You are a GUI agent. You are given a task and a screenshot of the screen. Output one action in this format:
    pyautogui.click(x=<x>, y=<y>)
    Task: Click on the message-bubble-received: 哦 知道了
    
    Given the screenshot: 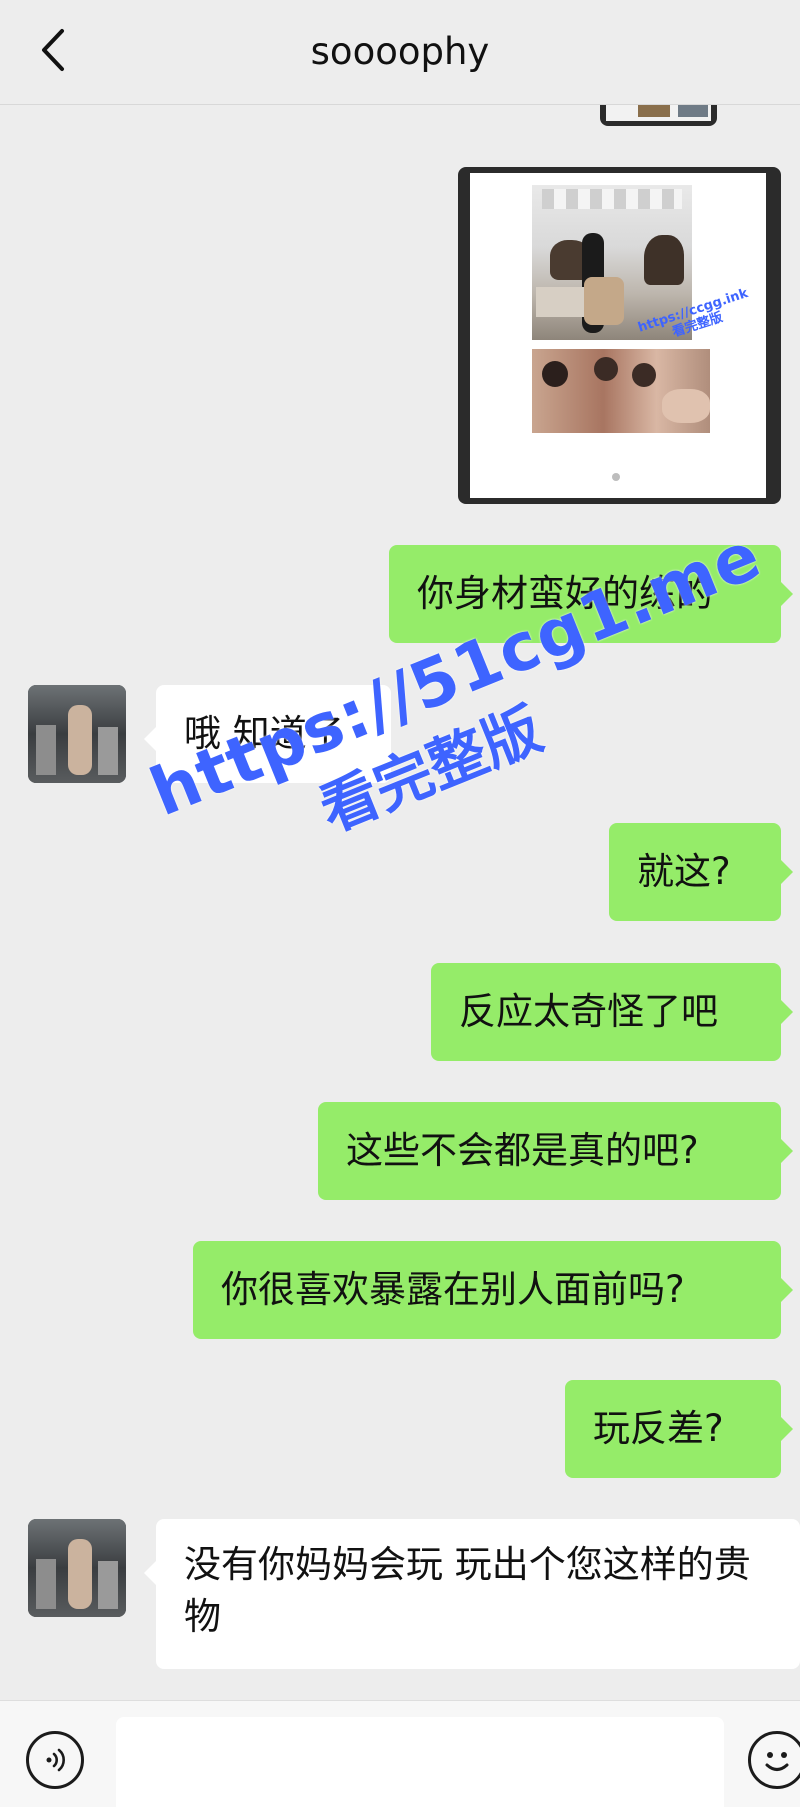 What is the action you would take?
    pyautogui.click(x=267, y=734)
    